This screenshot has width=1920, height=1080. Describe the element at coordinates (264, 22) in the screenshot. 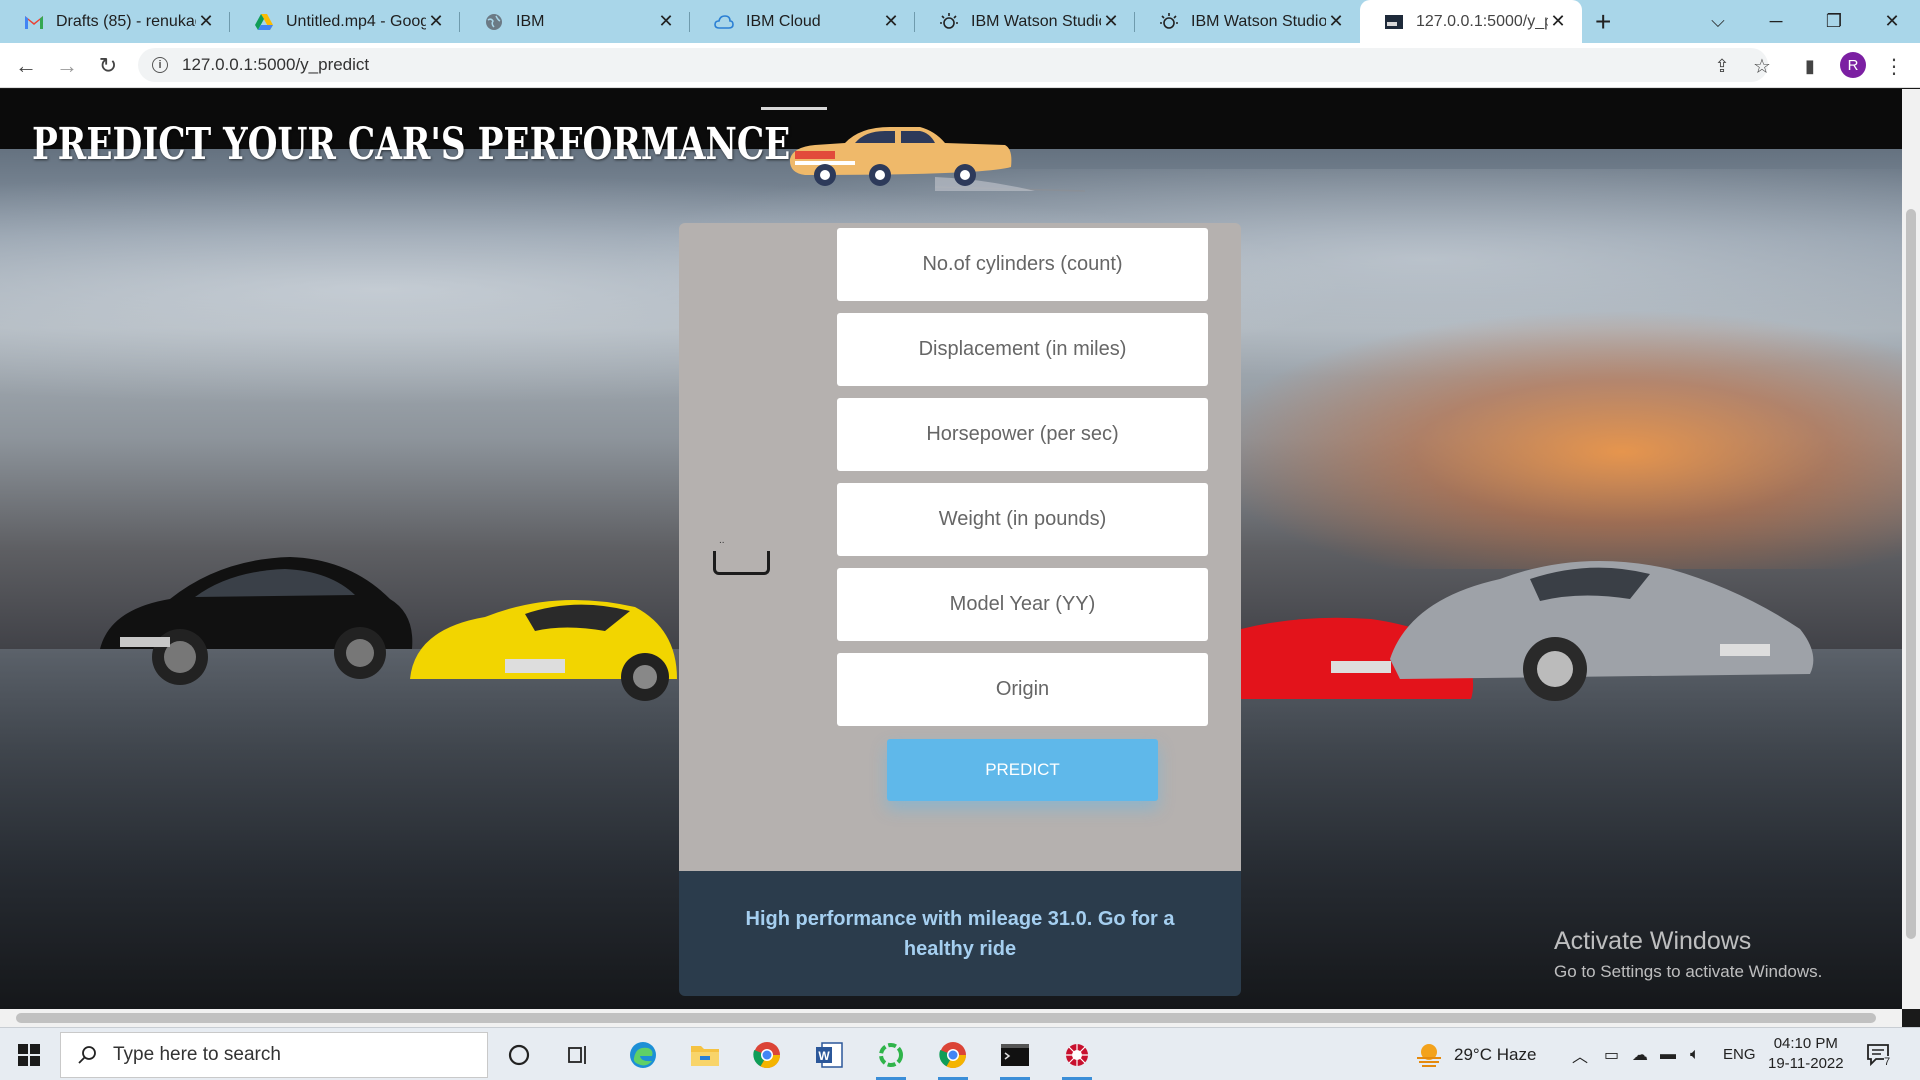

I see `google-drive-icon` at that location.